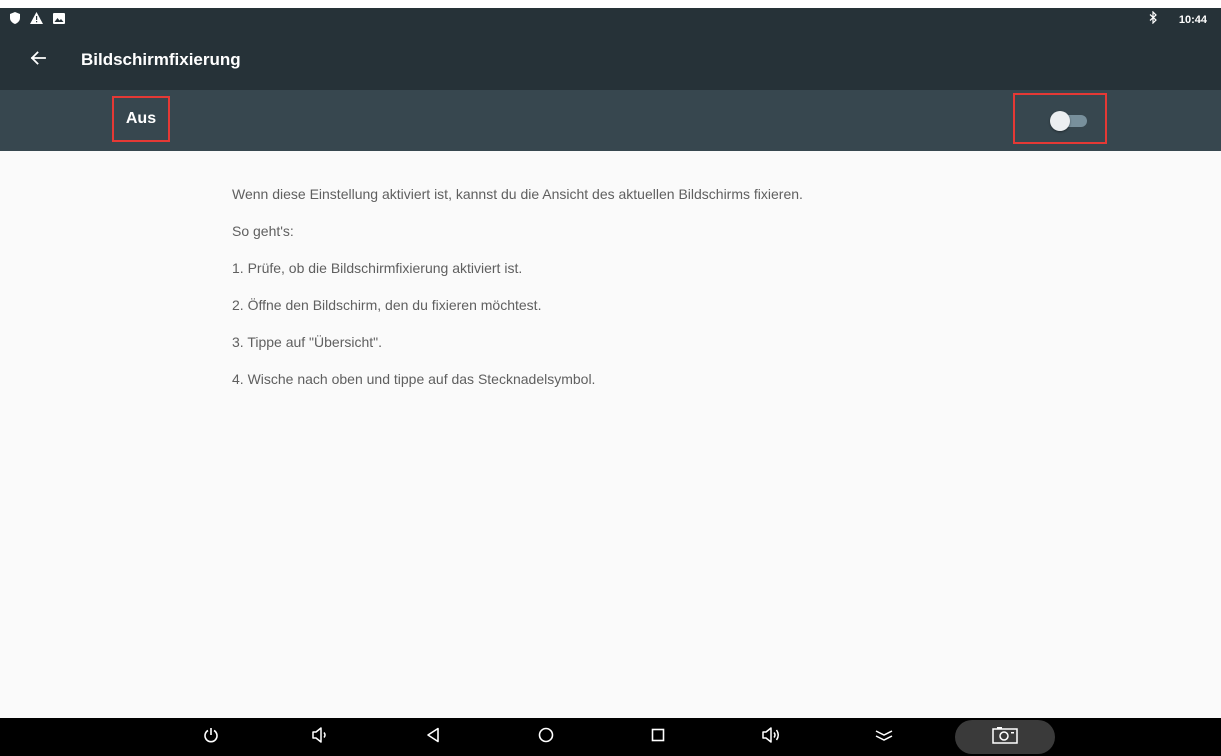 This screenshot has width=1221, height=756. I want to click on status-icons-left, so click(37, 20).